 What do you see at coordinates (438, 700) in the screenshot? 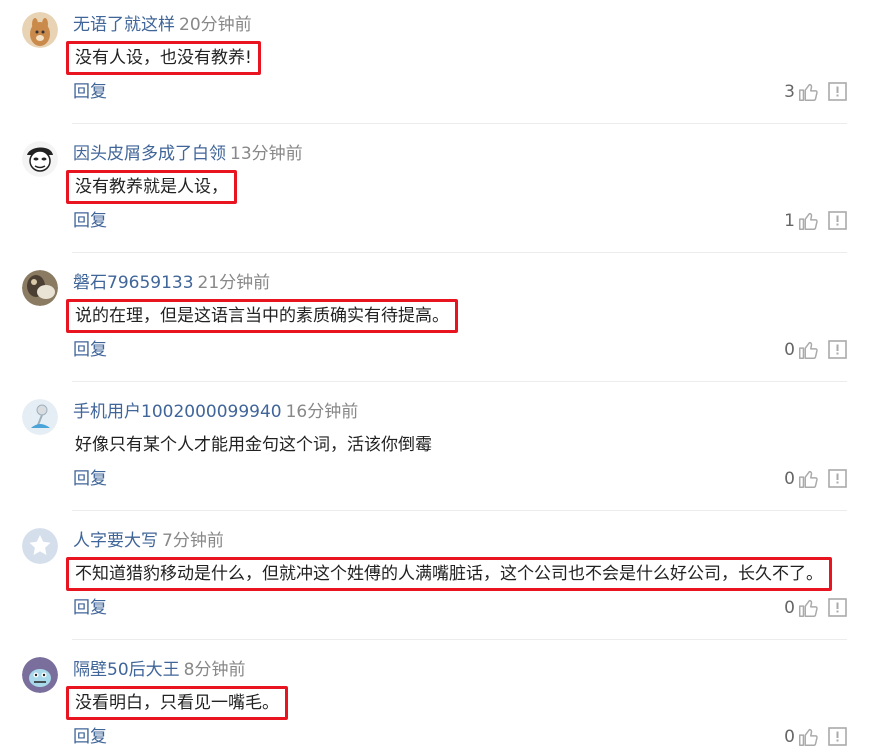
I see `comment-item: 隔壁50后大王 8分钟前 没看明白，只看见一嘴毛。 回复 0` at bounding box center [438, 700].